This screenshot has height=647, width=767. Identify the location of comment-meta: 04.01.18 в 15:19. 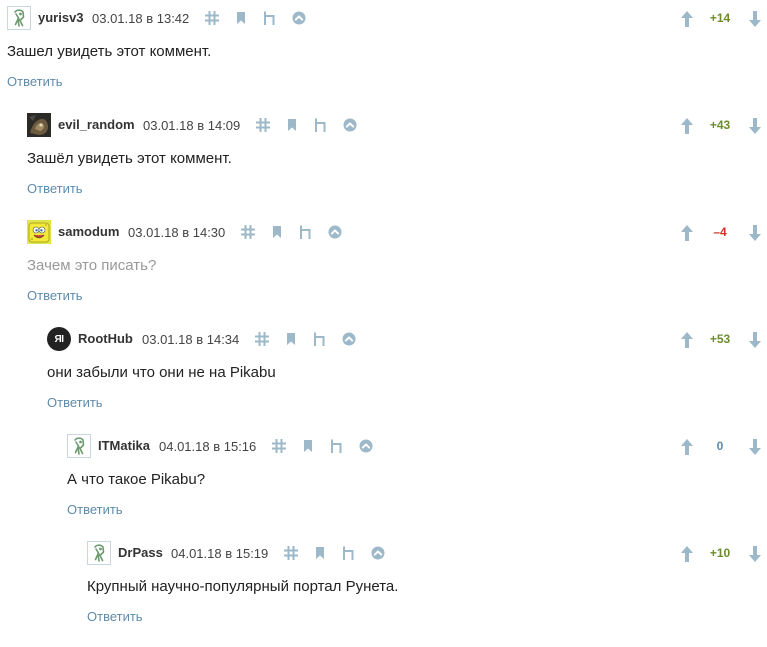
(281, 553).